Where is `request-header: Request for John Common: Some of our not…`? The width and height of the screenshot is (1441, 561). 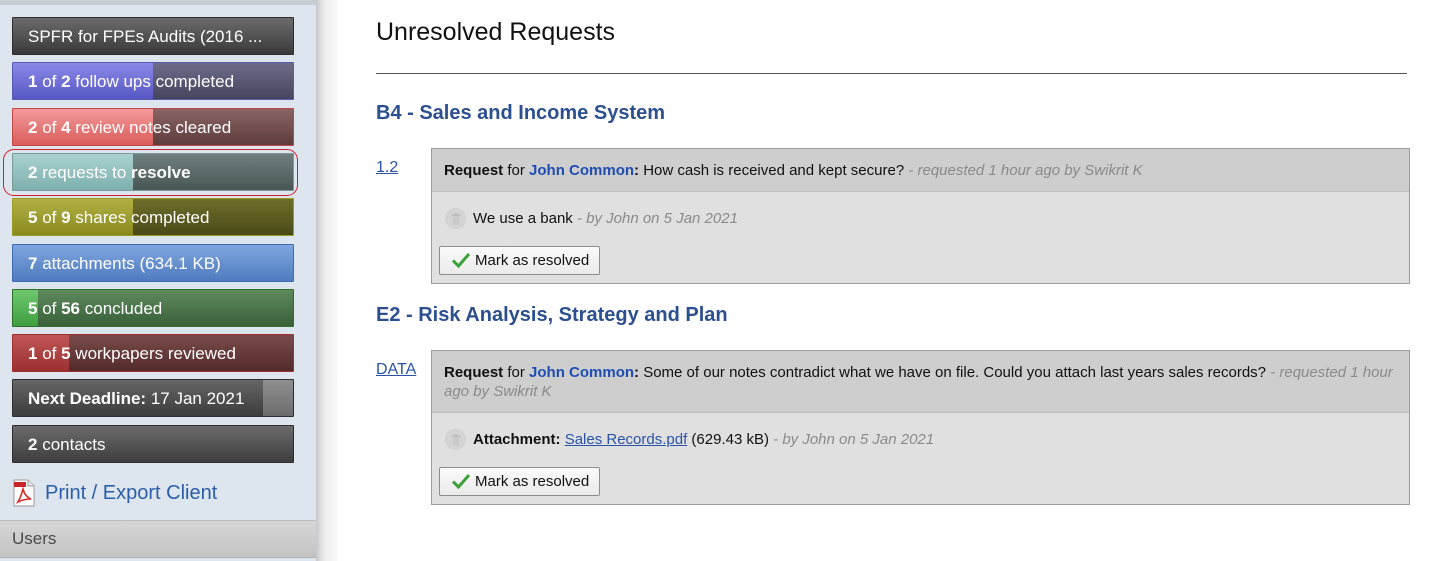 request-header: Request for John Common: Some of our not… is located at coordinates (920, 382).